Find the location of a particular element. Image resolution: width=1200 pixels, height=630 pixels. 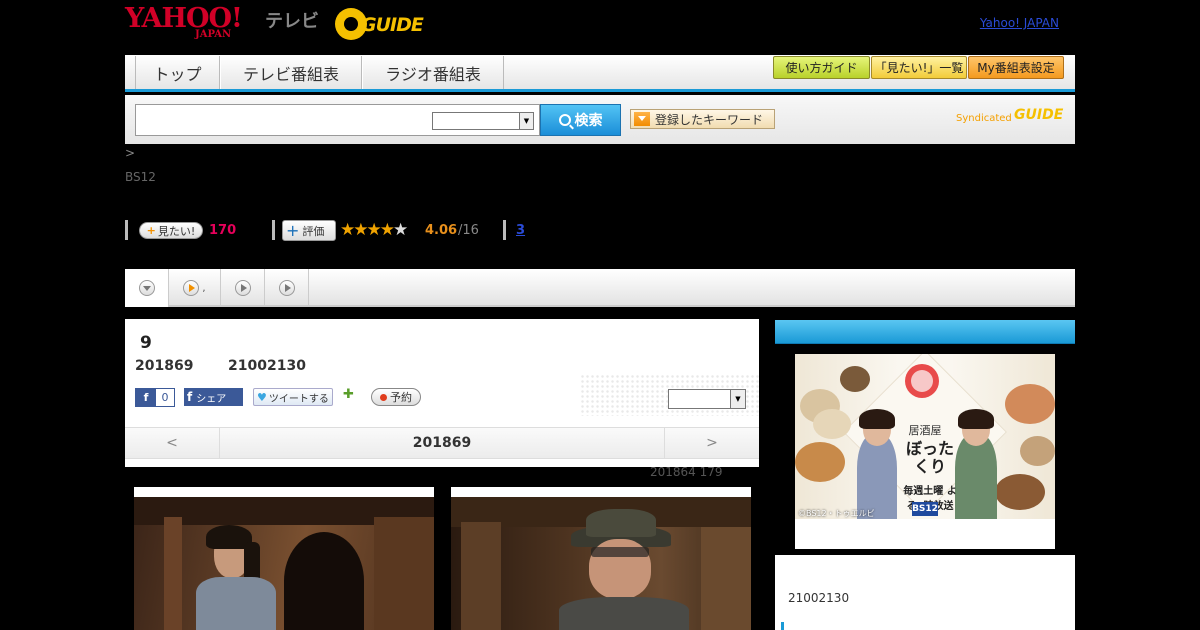

g-guide-logo: GUIDE is located at coordinates (384, 24).